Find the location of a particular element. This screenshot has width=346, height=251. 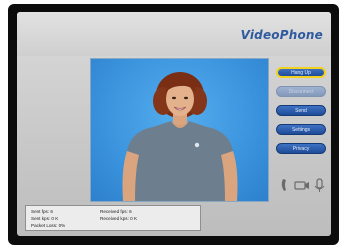

camera-icon is located at coordinates (301, 185).